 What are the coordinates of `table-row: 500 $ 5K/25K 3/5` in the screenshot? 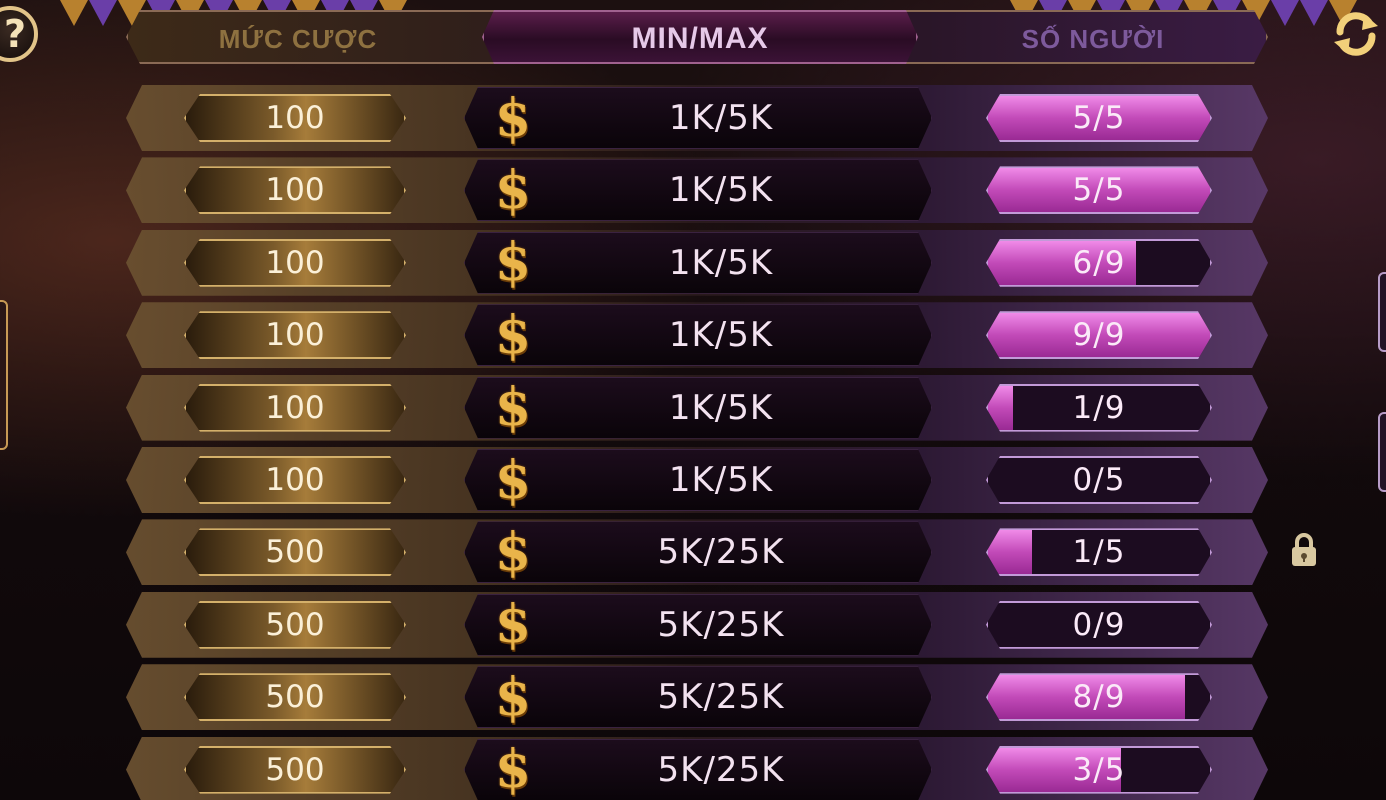 It's located at (697, 768).